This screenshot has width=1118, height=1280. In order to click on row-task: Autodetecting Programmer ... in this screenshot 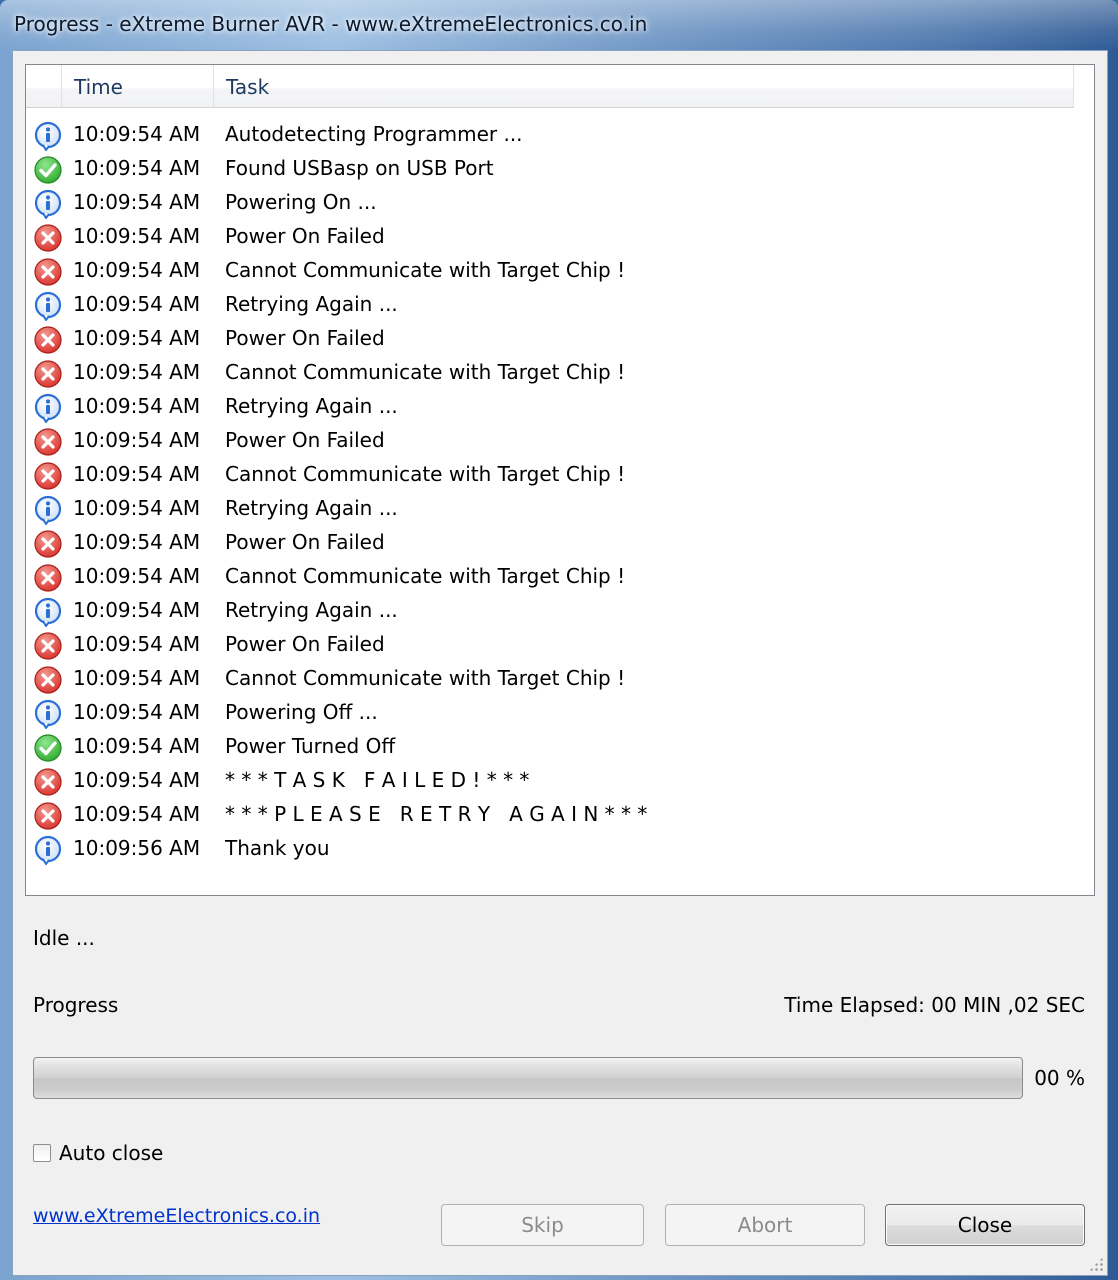, I will do `click(374, 134)`.